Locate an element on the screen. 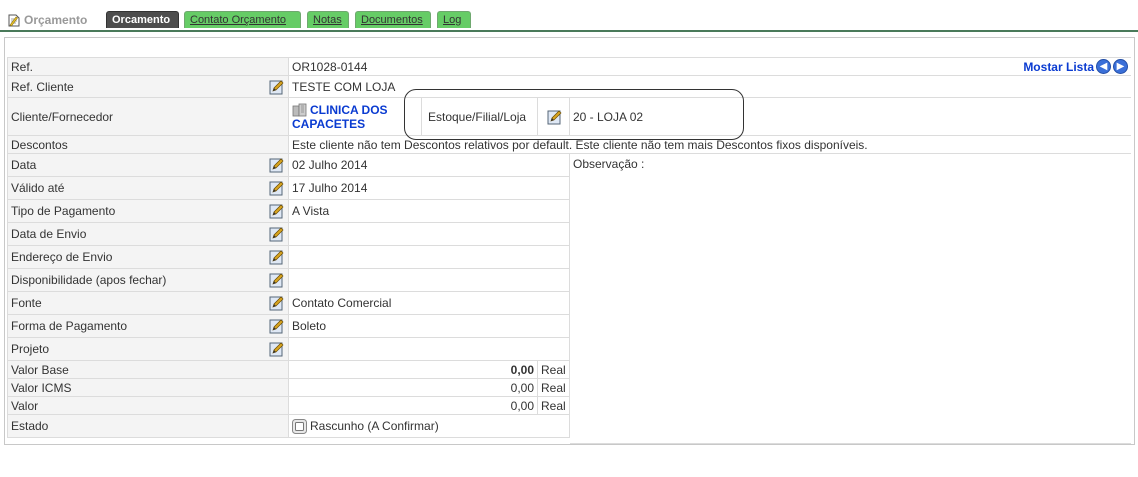 This screenshot has width=1138, height=477. endereco-envio-label: Endereço de Envio is located at coordinates (62, 257).